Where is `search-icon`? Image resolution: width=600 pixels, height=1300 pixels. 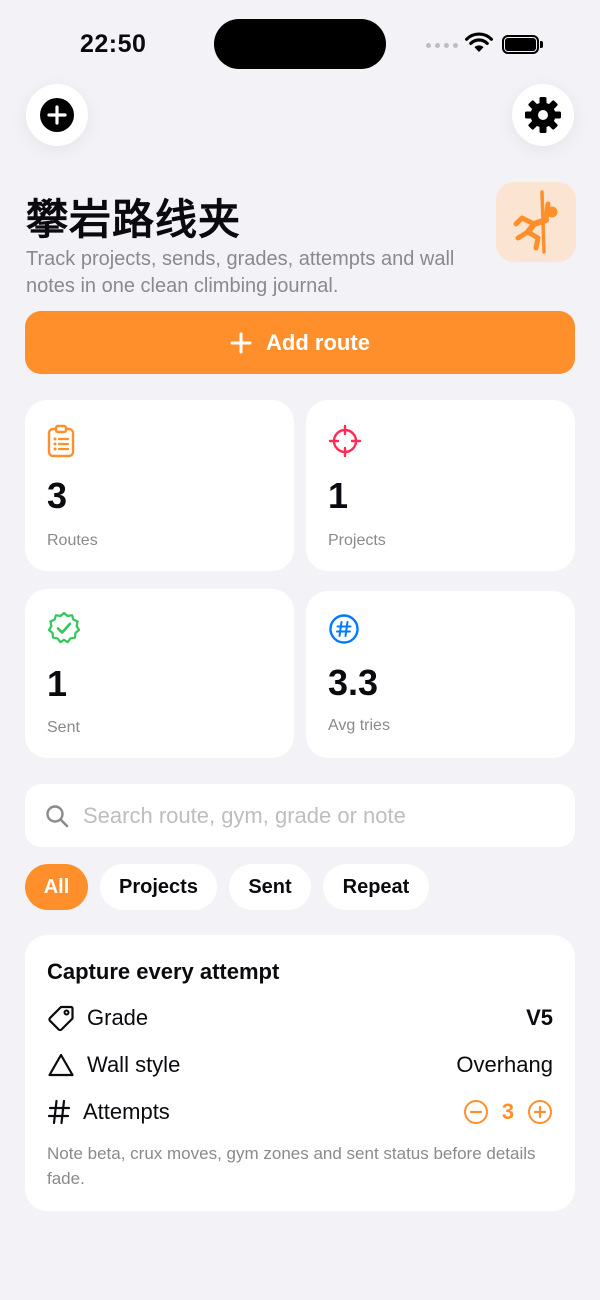 search-icon is located at coordinates (57, 815).